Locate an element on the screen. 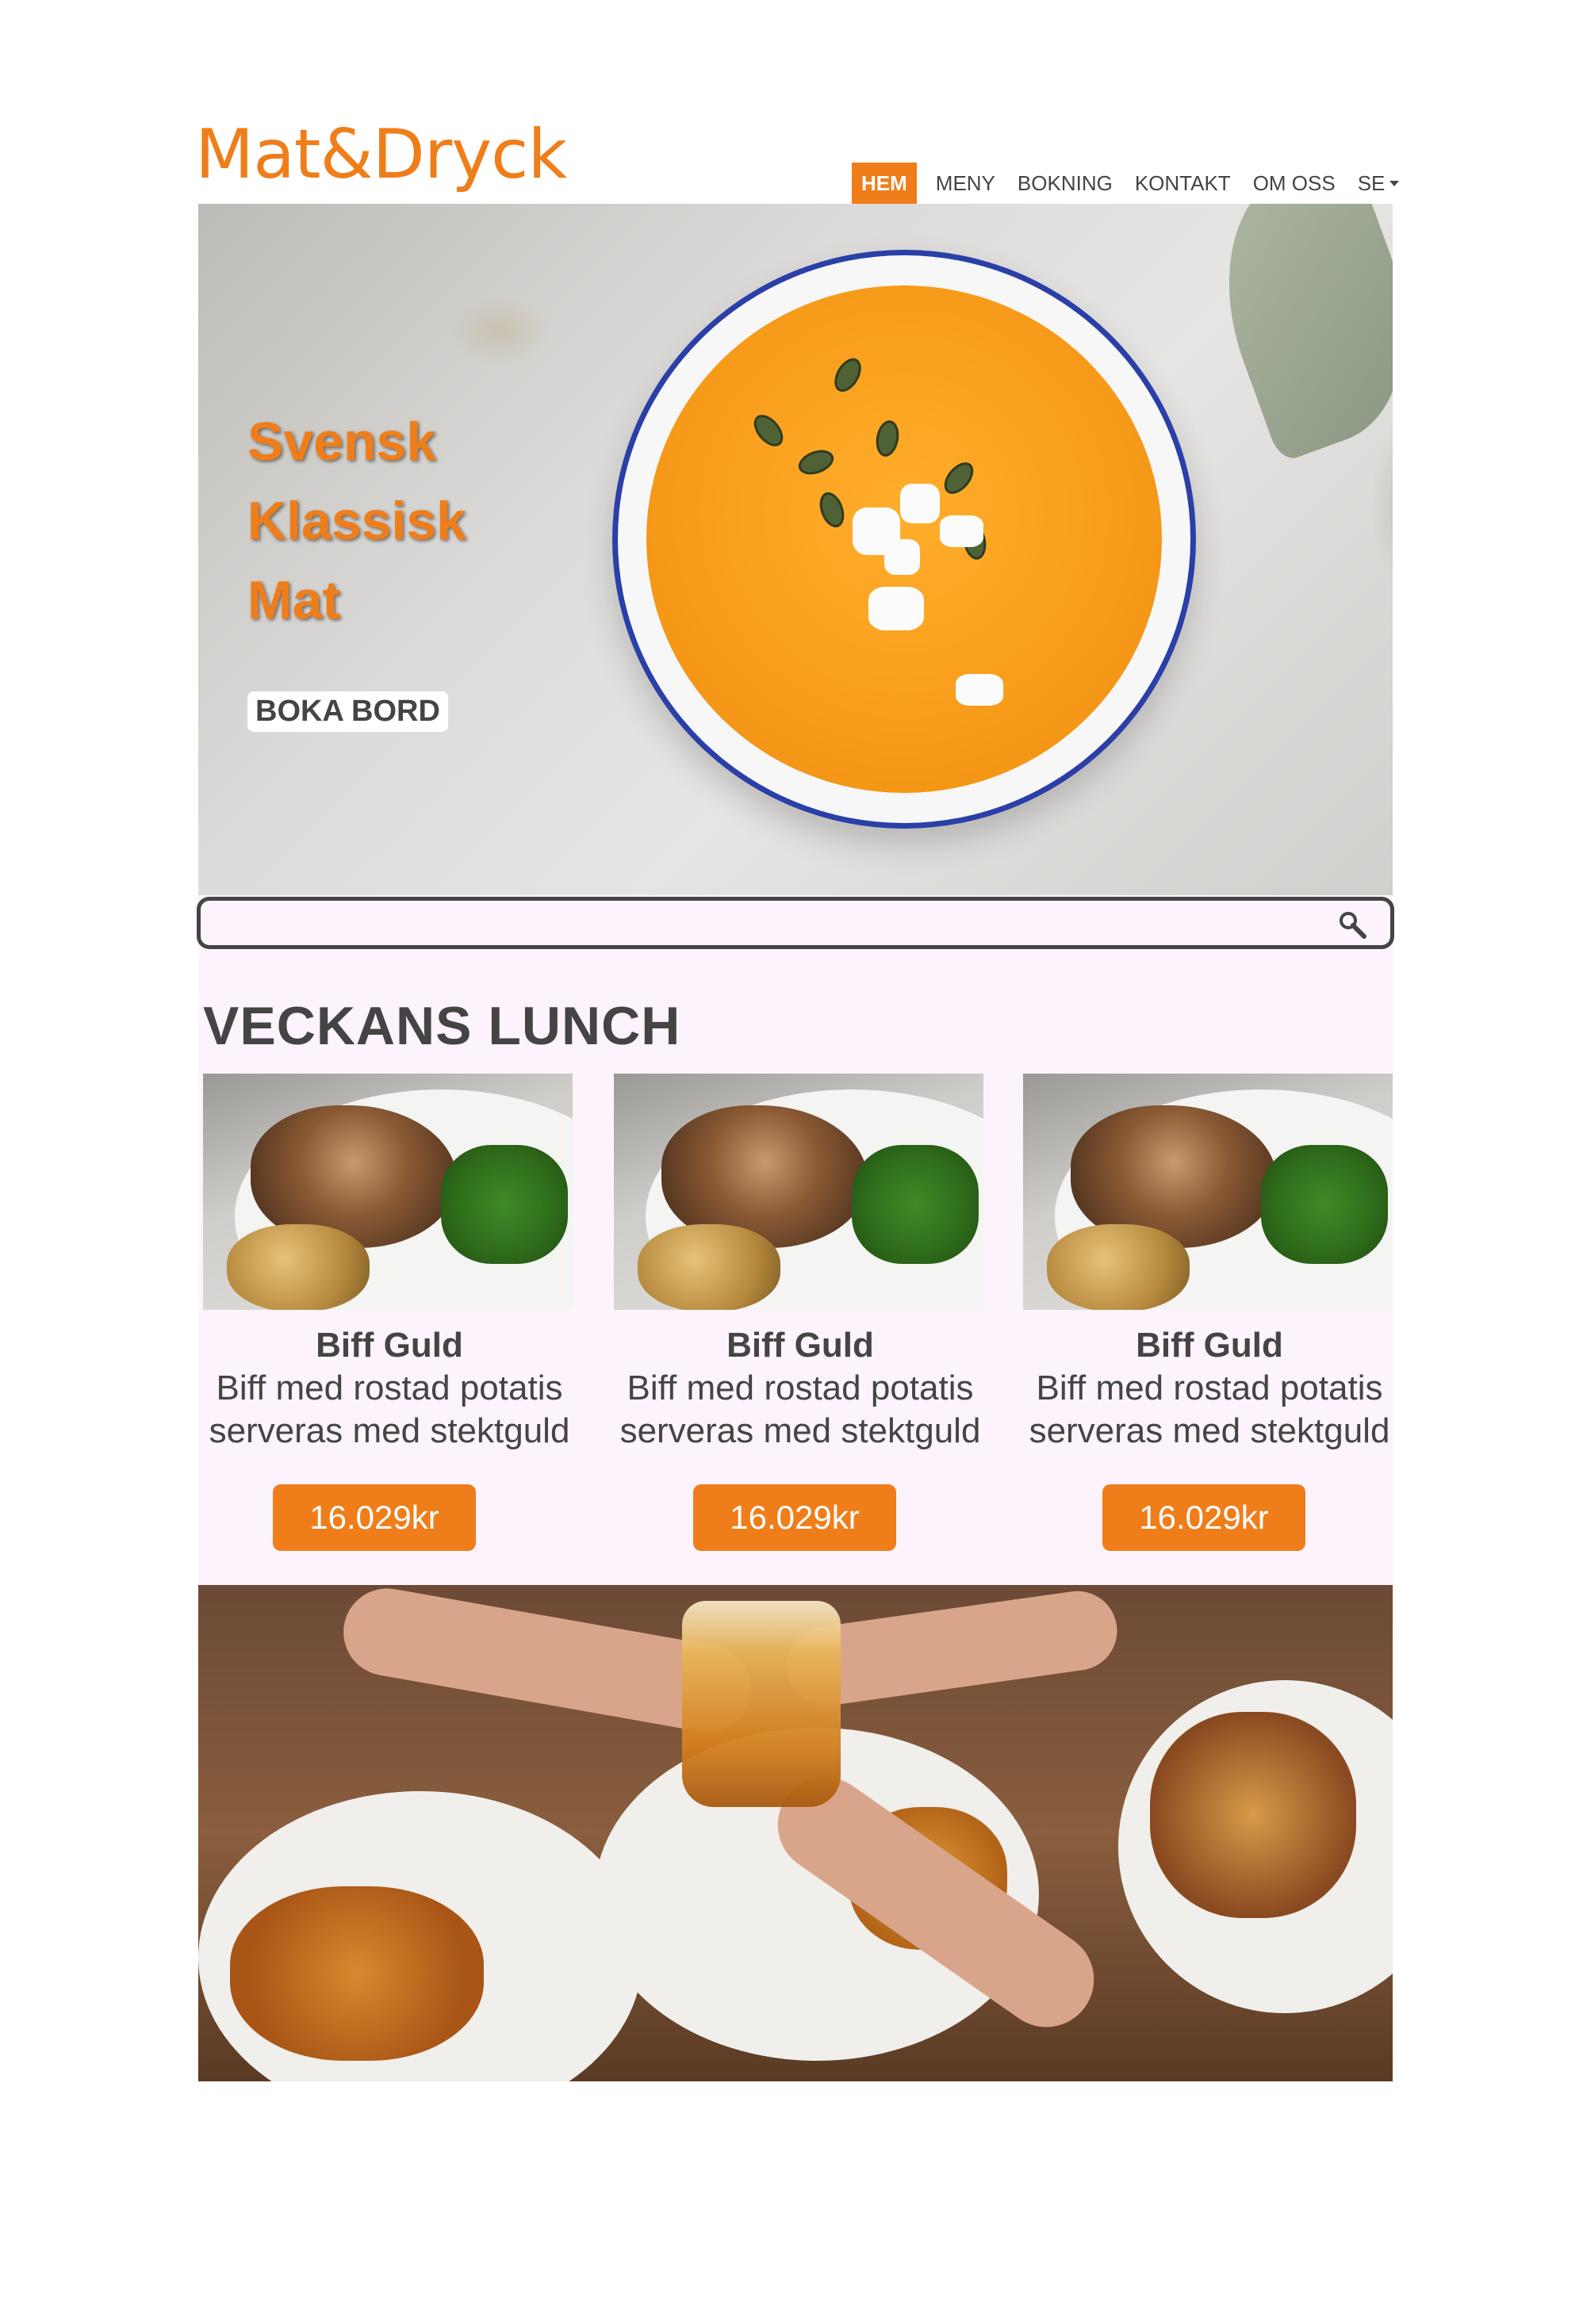 This screenshot has width=1583, height=2324. hero-title-line: Klassisk is located at coordinates (356, 521).